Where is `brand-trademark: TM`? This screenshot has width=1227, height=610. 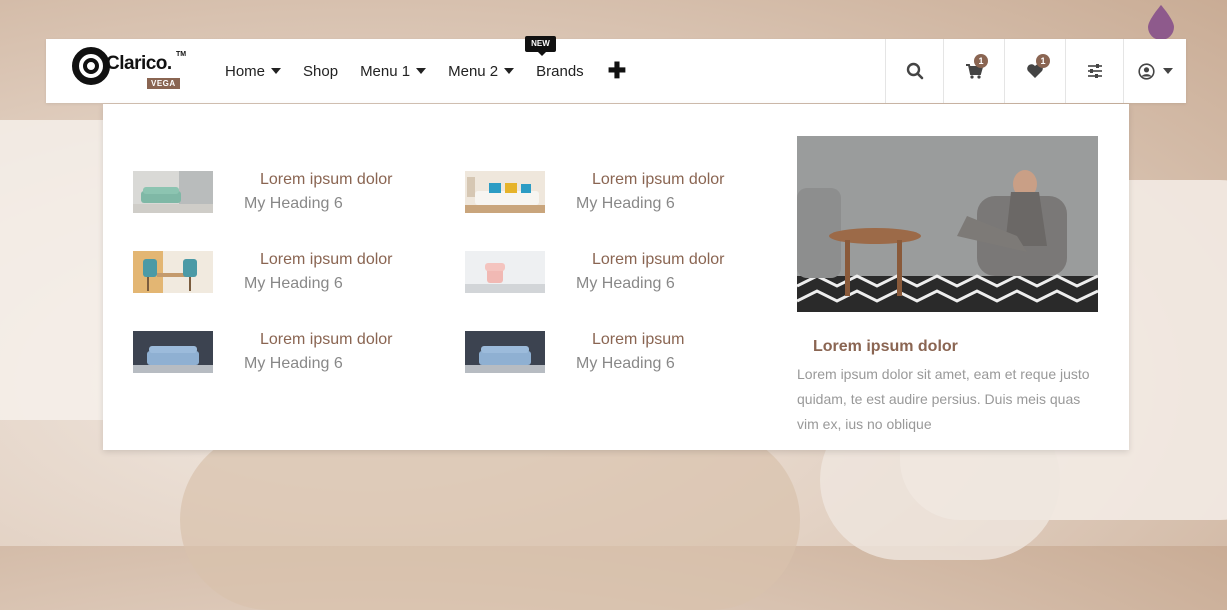 brand-trademark: TM is located at coordinates (181, 54).